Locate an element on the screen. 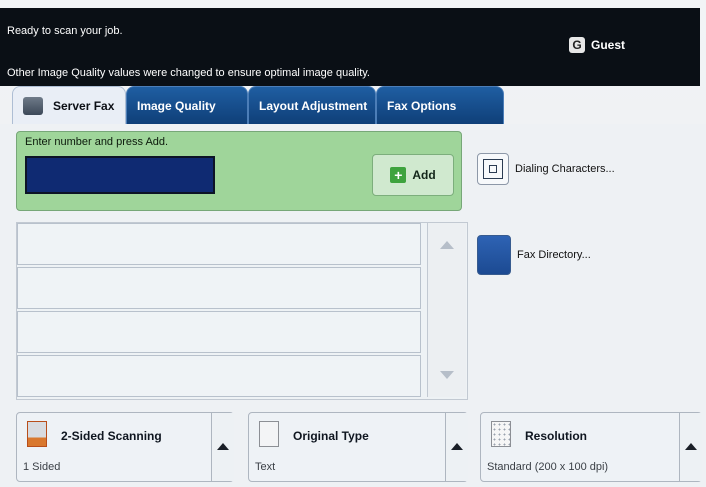  user-icon: G is located at coordinates (577, 45).